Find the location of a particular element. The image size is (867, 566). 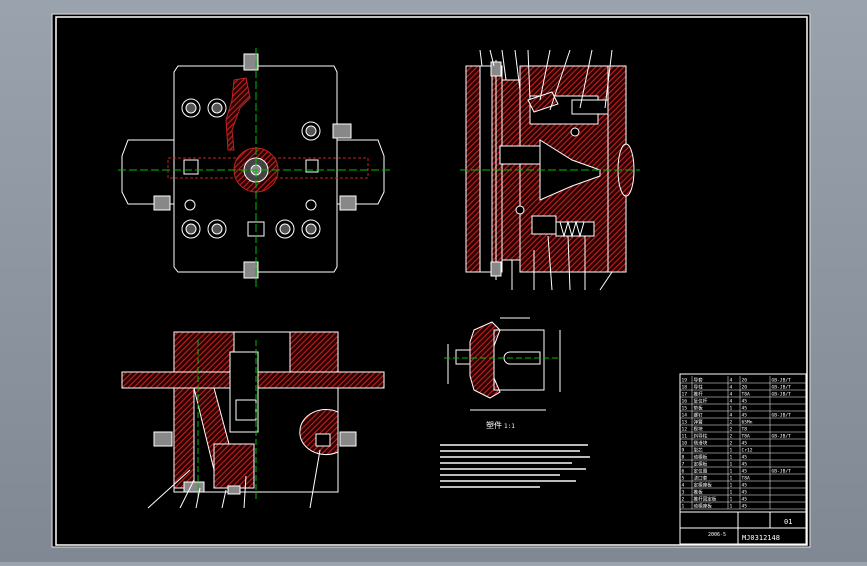

bom-cell: 65Mn is located at coordinates (747, 423).